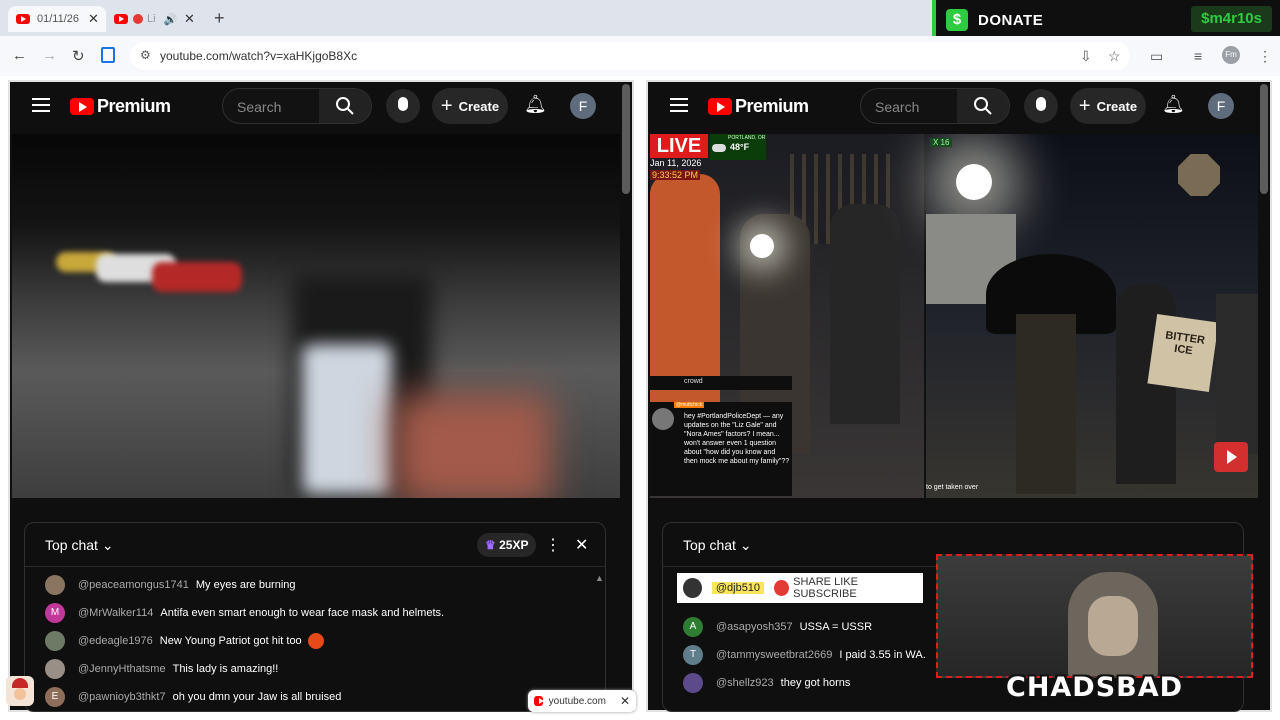 This screenshot has height=720, width=1280. Describe the element at coordinates (19, 55) in the screenshot. I see `back-arrow-icon: ←` at that location.